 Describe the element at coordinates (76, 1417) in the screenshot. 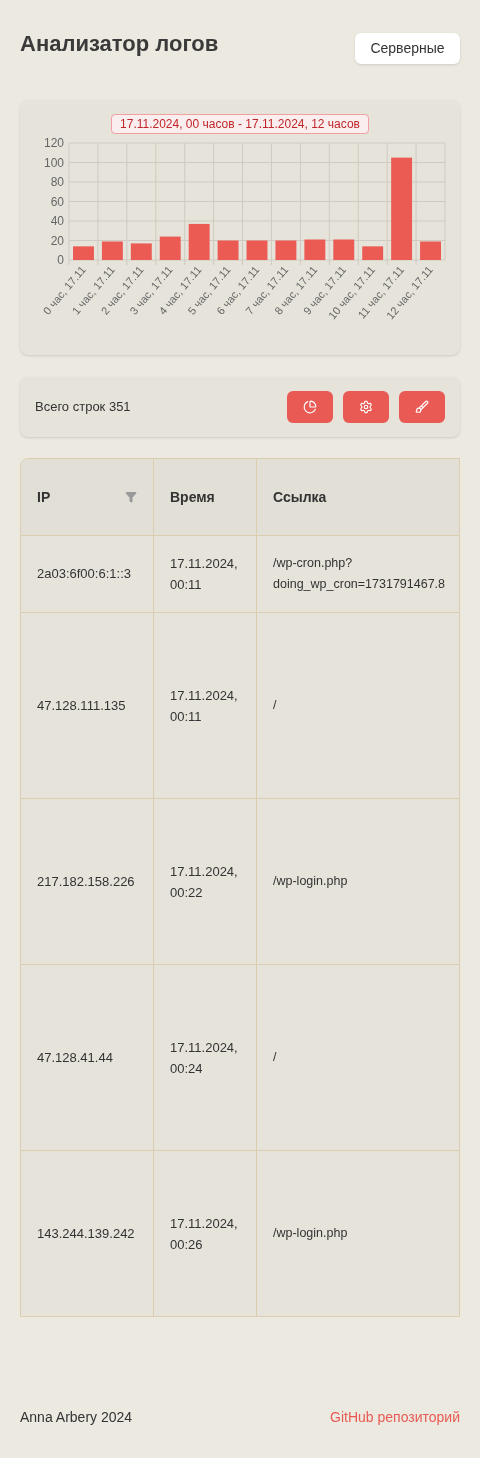

I see `footer-author: Anna Arbery 2024` at that location.